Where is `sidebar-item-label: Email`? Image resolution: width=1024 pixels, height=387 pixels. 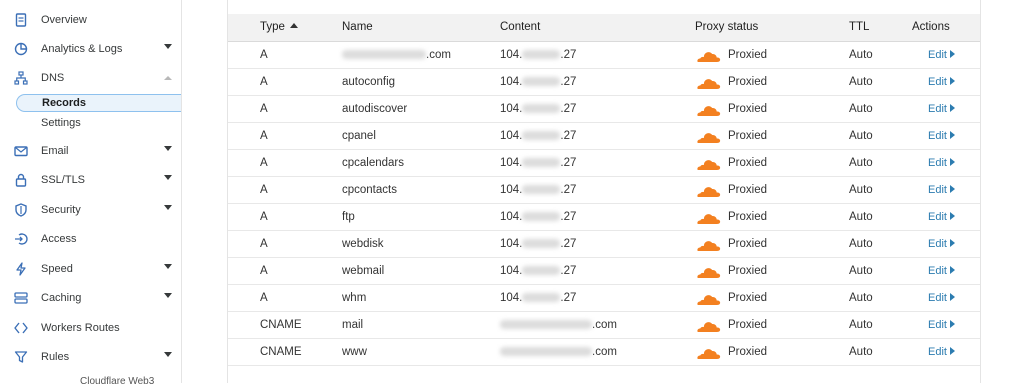 sidebar-item-label: Email is located at coordinates (55, 151).